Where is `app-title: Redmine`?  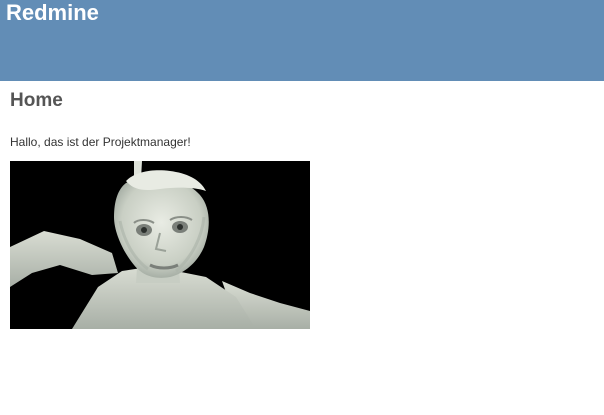 app-title: Redmine is located at coordinates (52, 13).